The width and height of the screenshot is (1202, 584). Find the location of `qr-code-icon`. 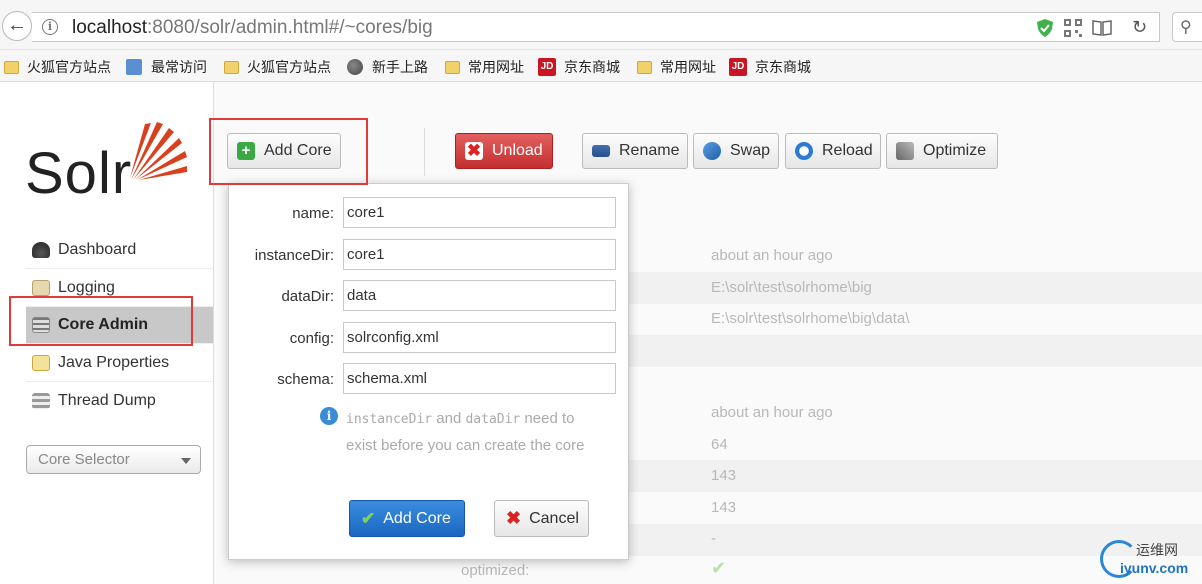

qr-code-icon is located at coordinates (1073, 28).